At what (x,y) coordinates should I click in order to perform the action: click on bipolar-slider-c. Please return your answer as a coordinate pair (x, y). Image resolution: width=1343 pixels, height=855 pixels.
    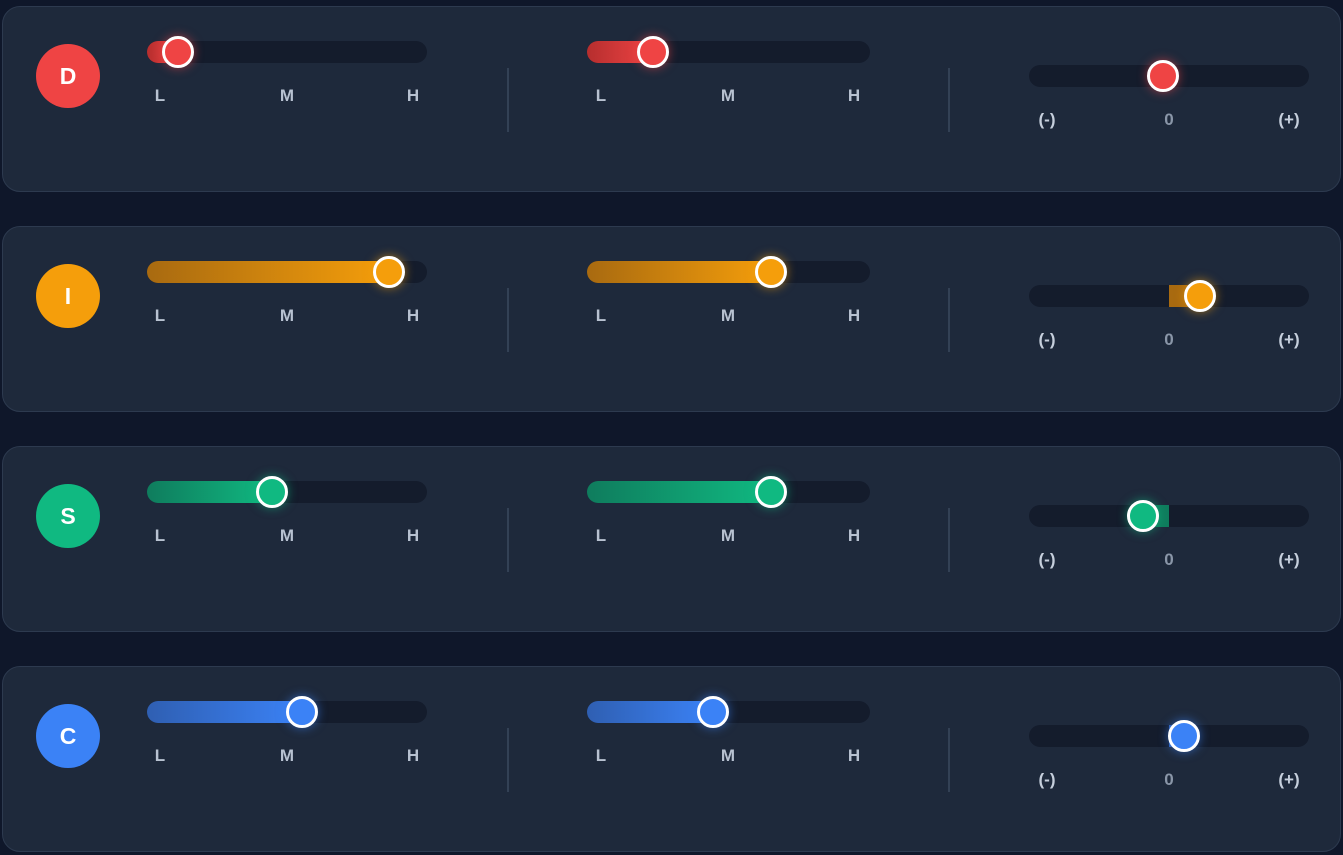
    Looking at the image, I should click on (1169, 736).